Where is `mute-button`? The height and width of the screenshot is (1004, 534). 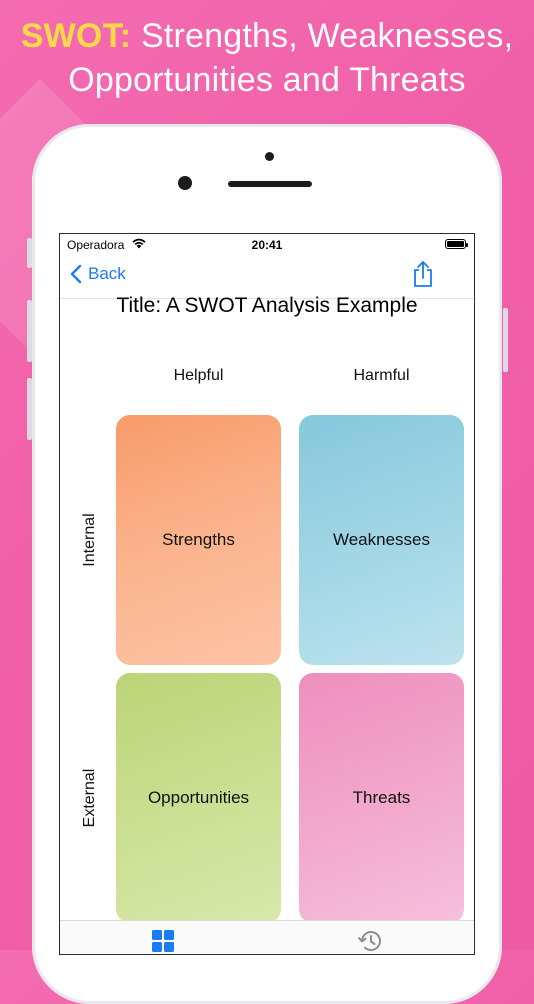
mute-button is located at coordinates (29, 253).